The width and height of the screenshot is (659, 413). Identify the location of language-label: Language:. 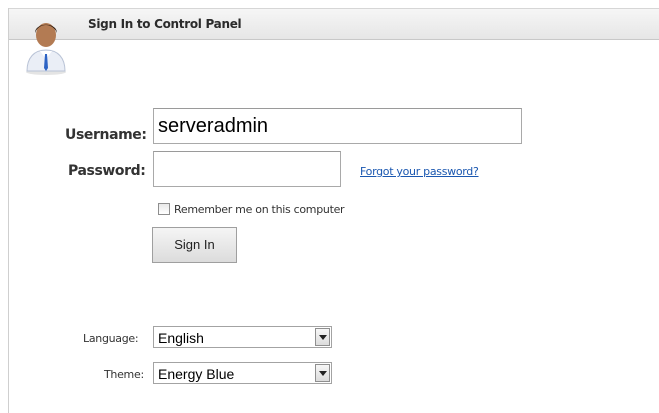
(111, 338).